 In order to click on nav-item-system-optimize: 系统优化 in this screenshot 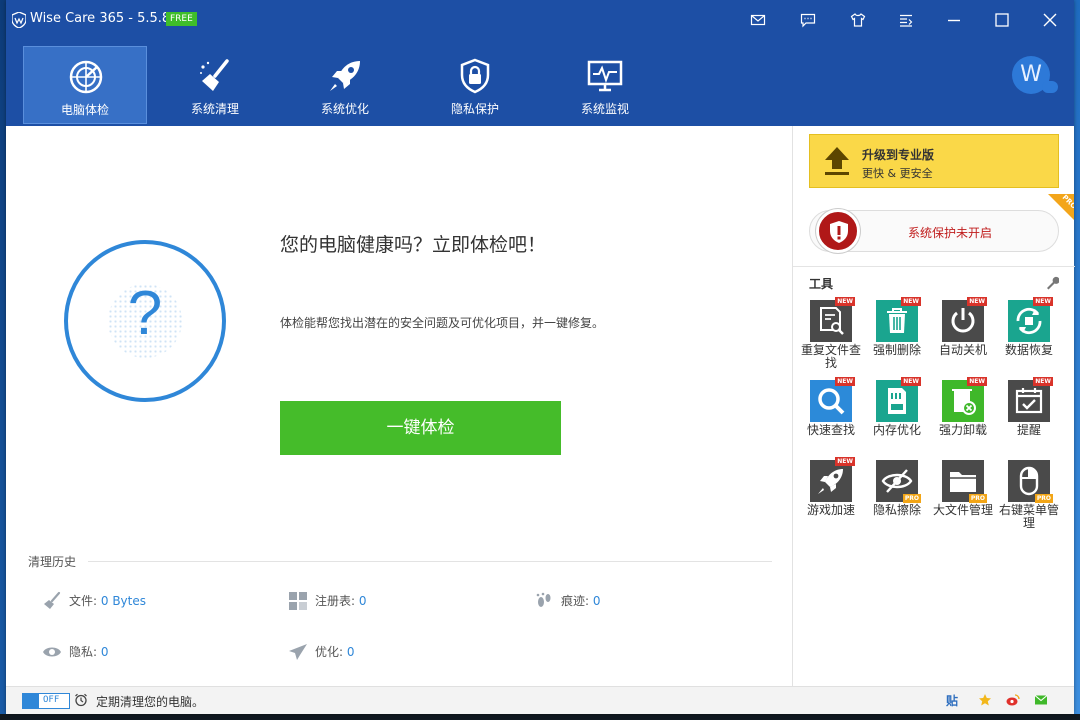, I will do `click(345, 85)`.